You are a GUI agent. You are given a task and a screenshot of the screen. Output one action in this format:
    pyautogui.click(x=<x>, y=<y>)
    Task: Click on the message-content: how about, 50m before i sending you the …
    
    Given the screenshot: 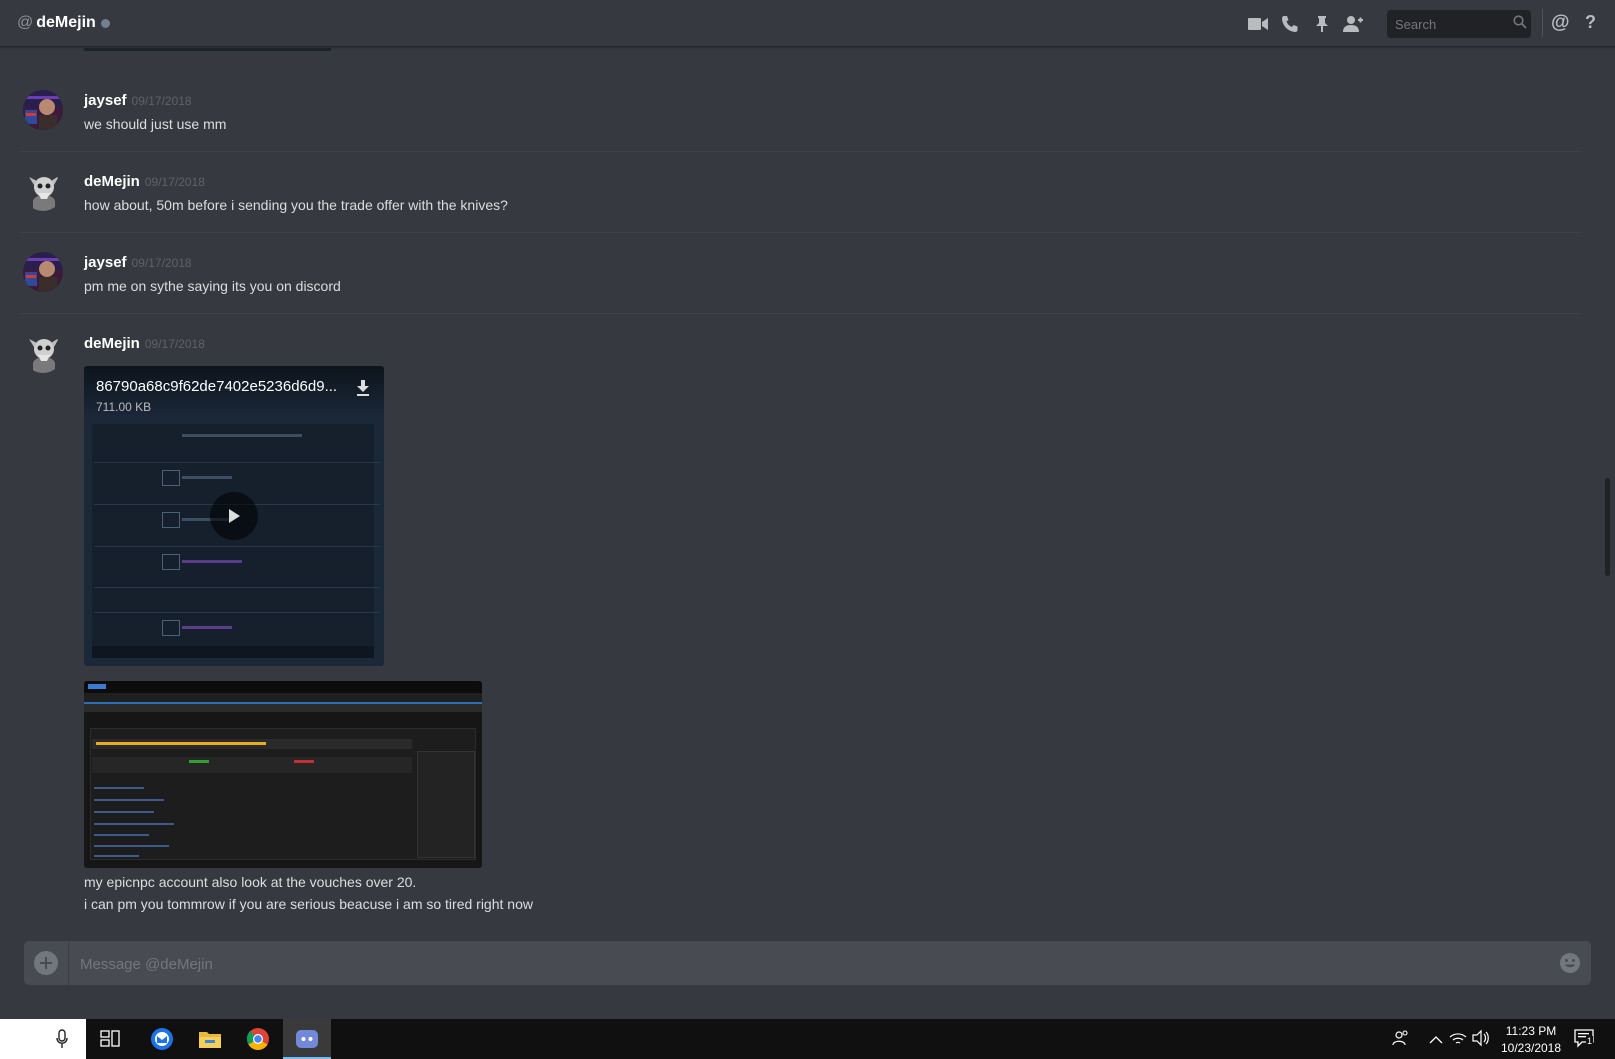 What is the action you would take?
    pyautogui.click(x=296, y=205)
    